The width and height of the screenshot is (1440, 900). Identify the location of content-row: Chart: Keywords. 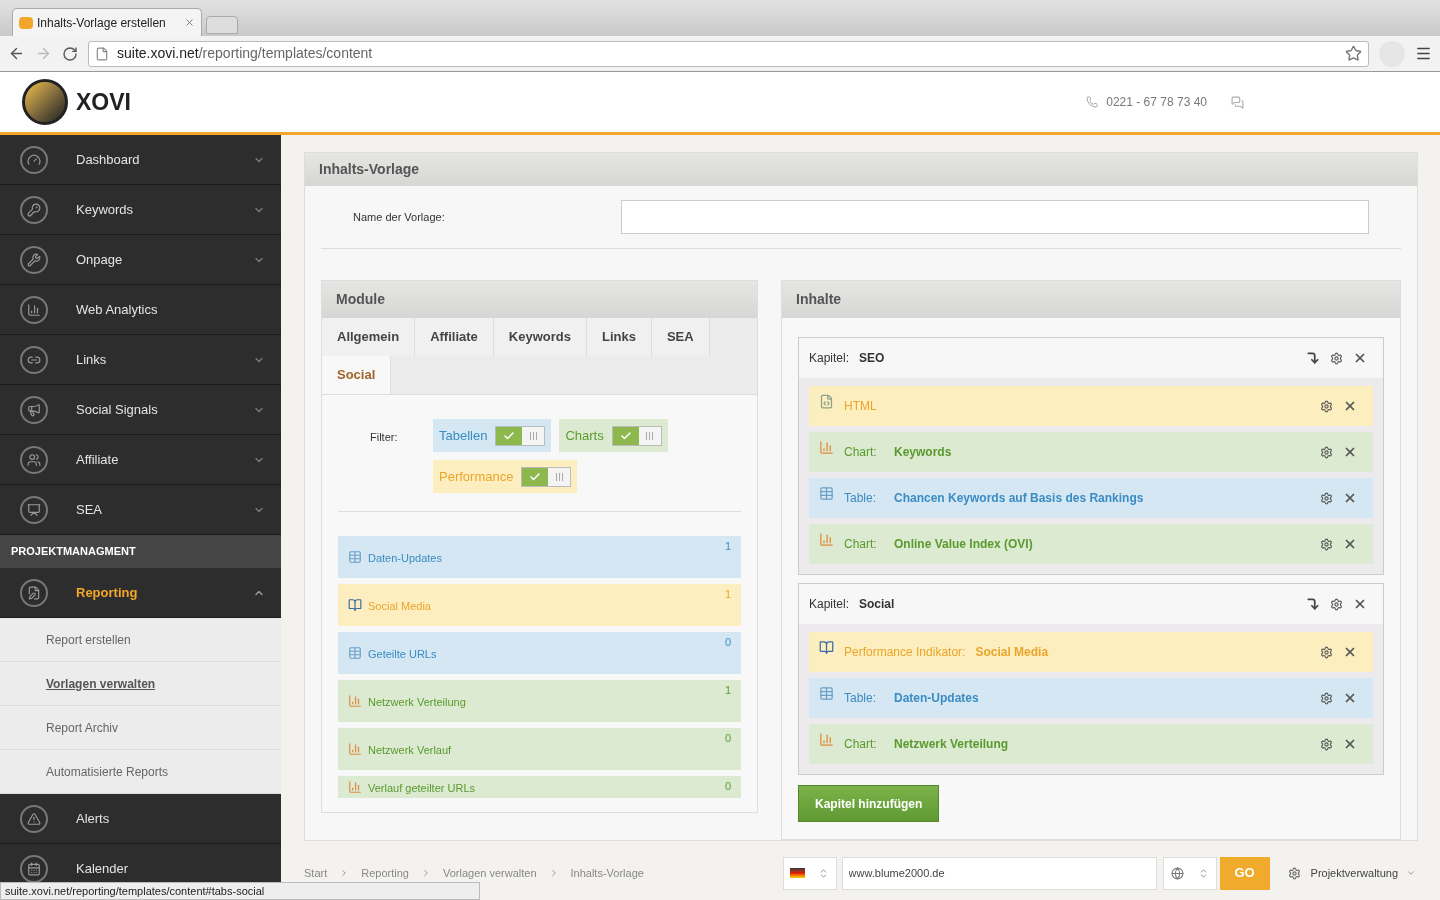
(1091, 452).